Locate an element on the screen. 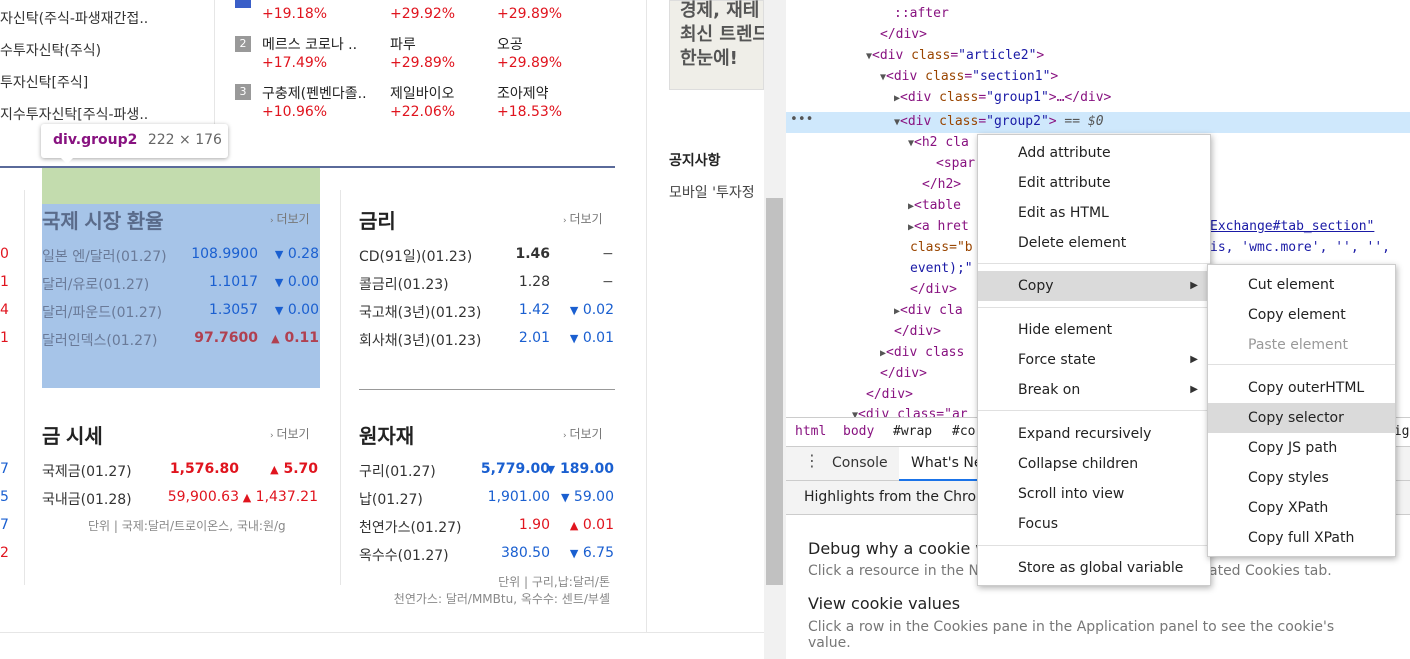 The width and height of the screenshot is (1410, 659). tab-console: Console is located at coordinates (860, 463).